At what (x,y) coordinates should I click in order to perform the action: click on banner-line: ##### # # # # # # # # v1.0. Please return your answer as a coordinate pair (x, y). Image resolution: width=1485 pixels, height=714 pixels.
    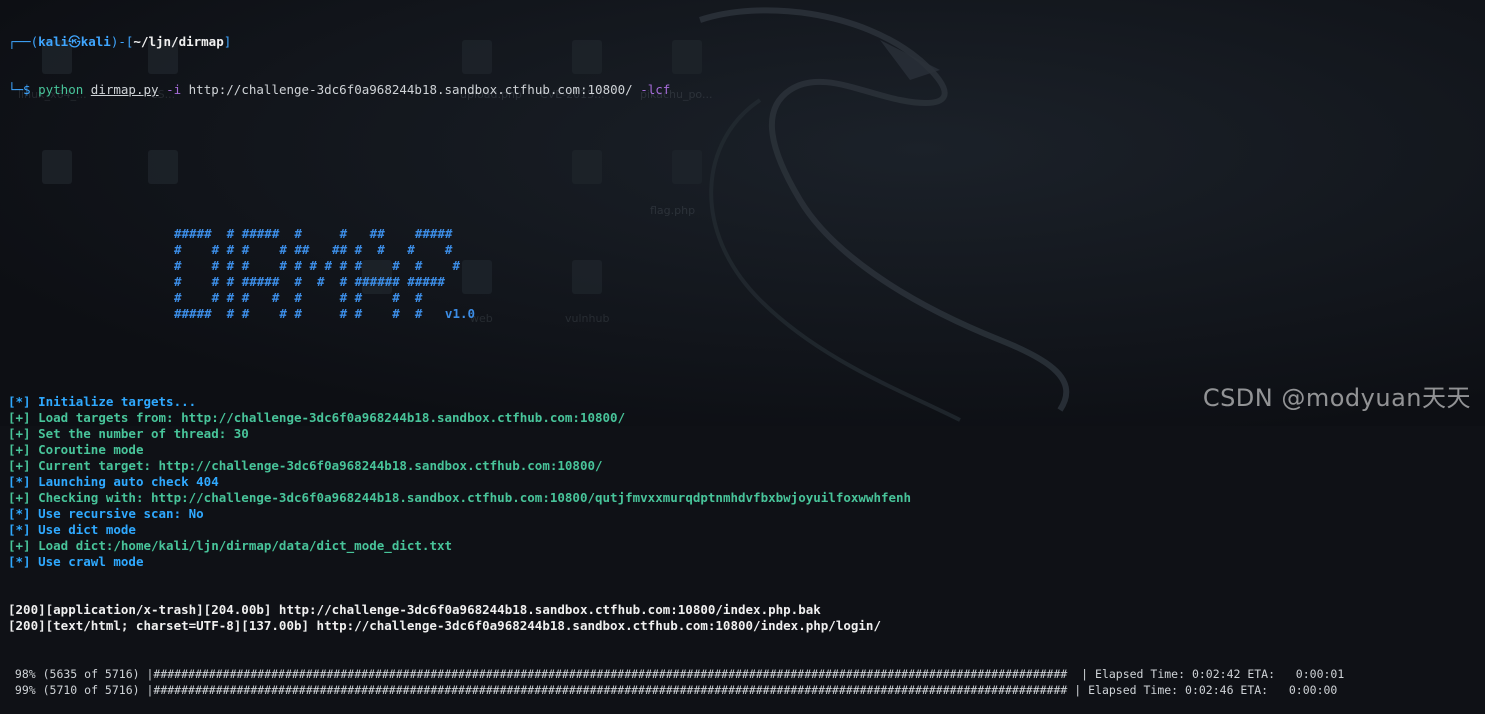
    Looking at the image, I should click on (325, 313).